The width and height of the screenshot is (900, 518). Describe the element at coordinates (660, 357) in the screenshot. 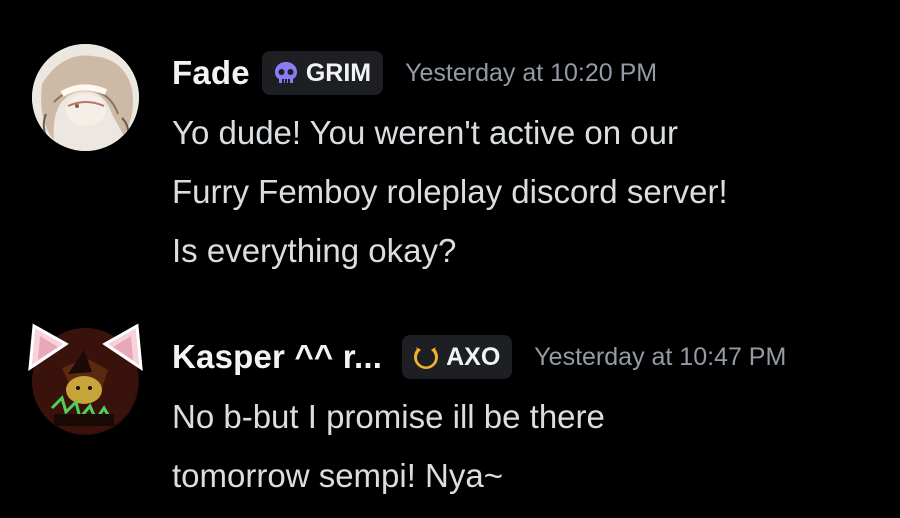

I see `message-timestamp: Yesterday at 10:47 PM` at that location.